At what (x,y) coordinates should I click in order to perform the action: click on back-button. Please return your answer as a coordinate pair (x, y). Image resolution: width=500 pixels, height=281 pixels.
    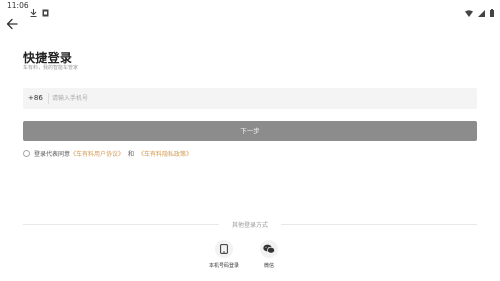
    Looking at the image, I should click on (14, 22).